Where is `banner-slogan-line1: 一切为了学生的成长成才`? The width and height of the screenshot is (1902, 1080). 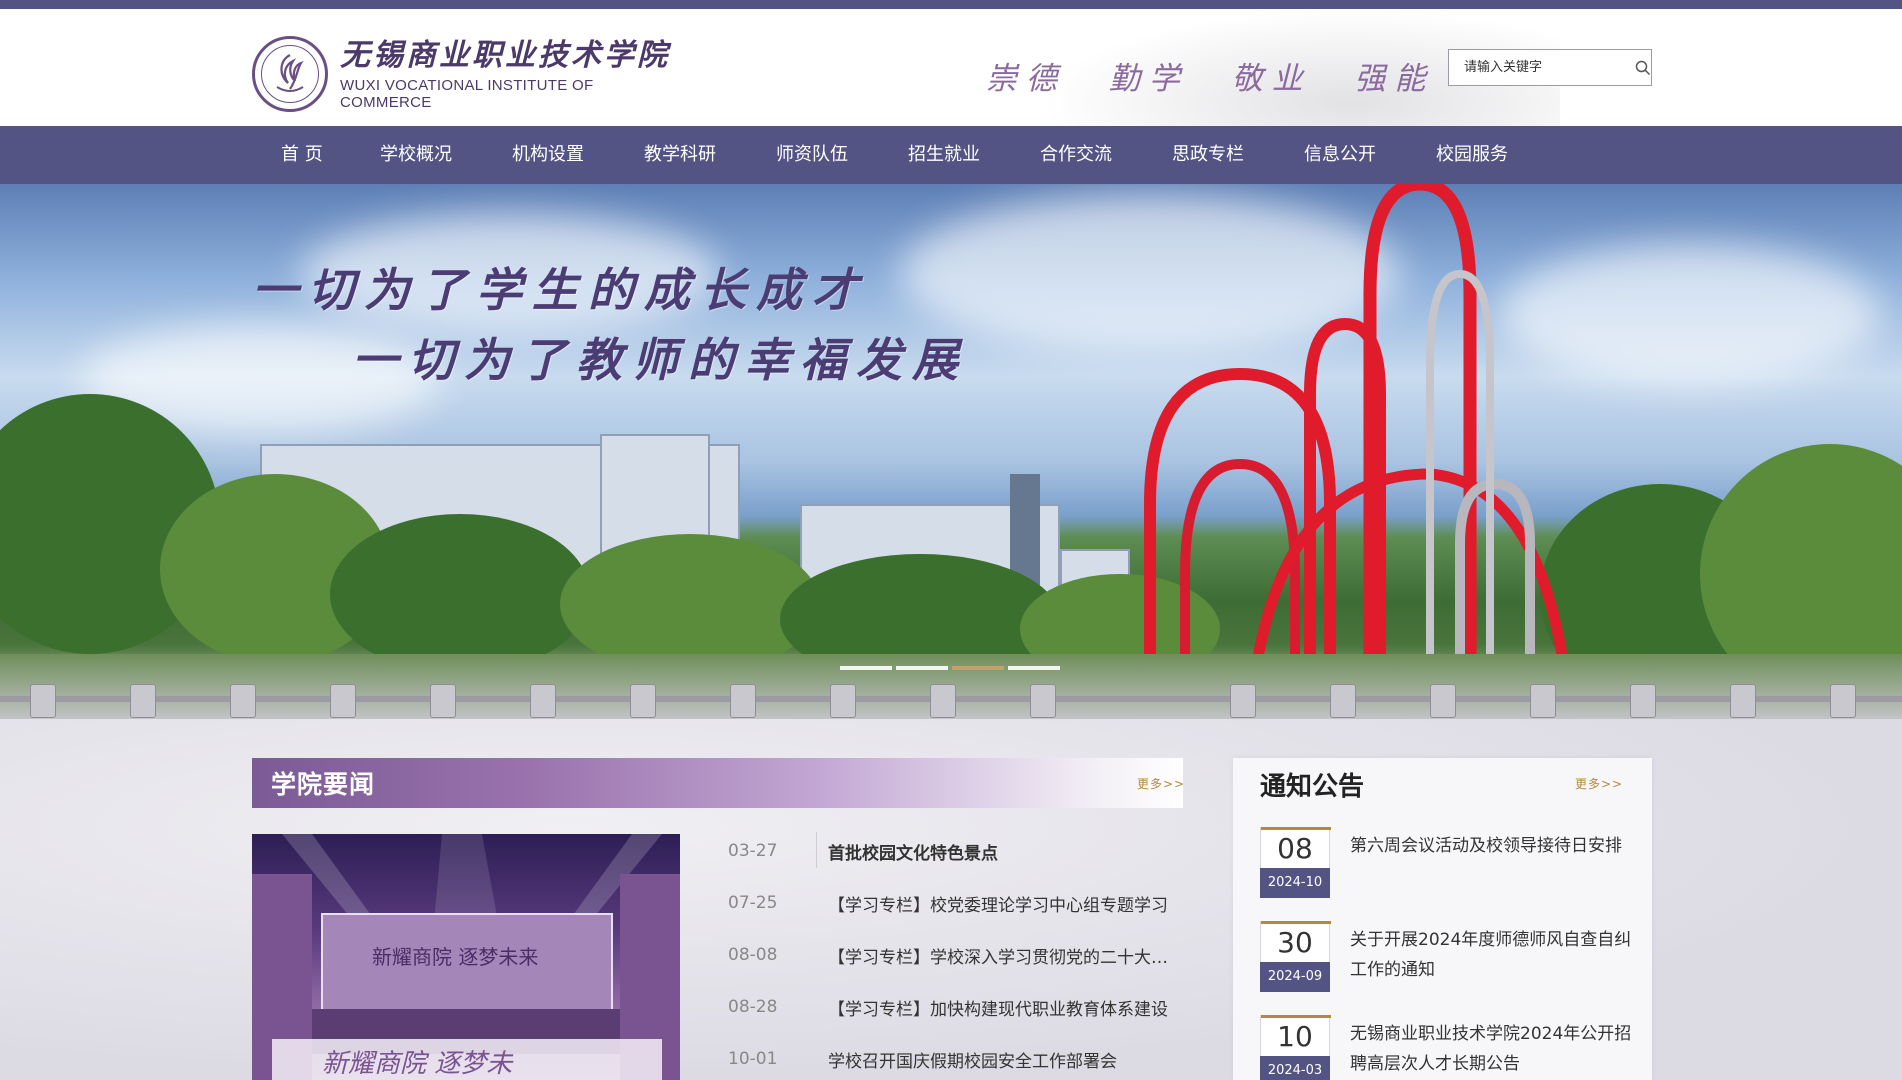 banner-slogan-line1: 一切为了学生的成长成才 is located at coordinates (560, 290).